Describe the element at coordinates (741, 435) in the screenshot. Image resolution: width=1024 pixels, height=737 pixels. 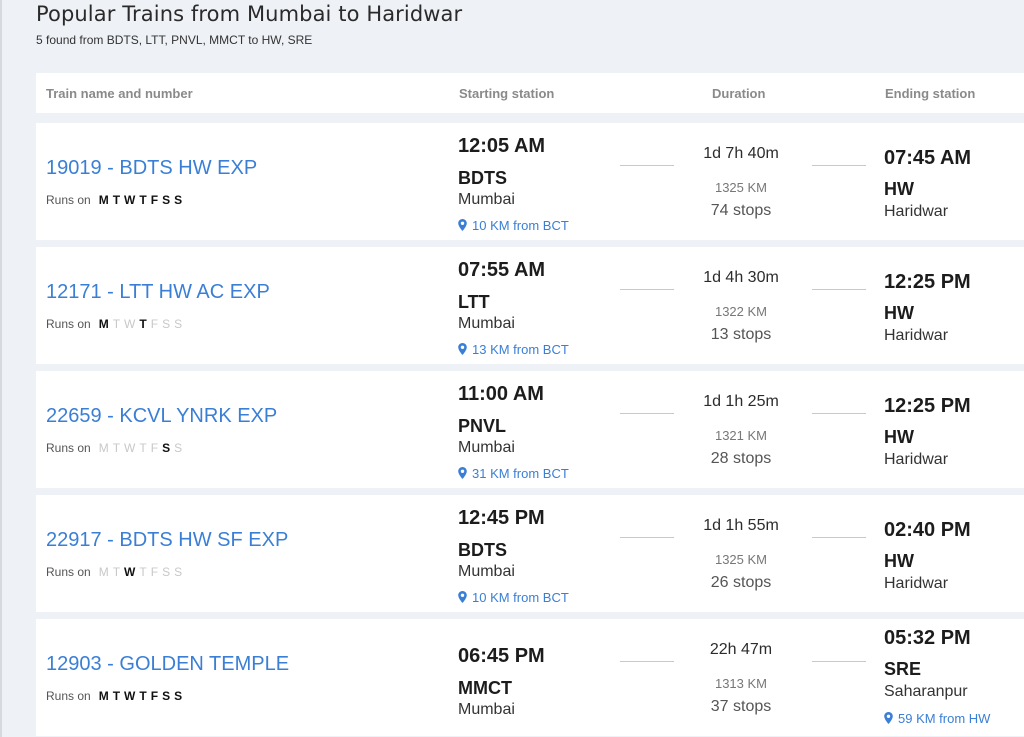
I see `journey-distance: 1321 KM` at that location.